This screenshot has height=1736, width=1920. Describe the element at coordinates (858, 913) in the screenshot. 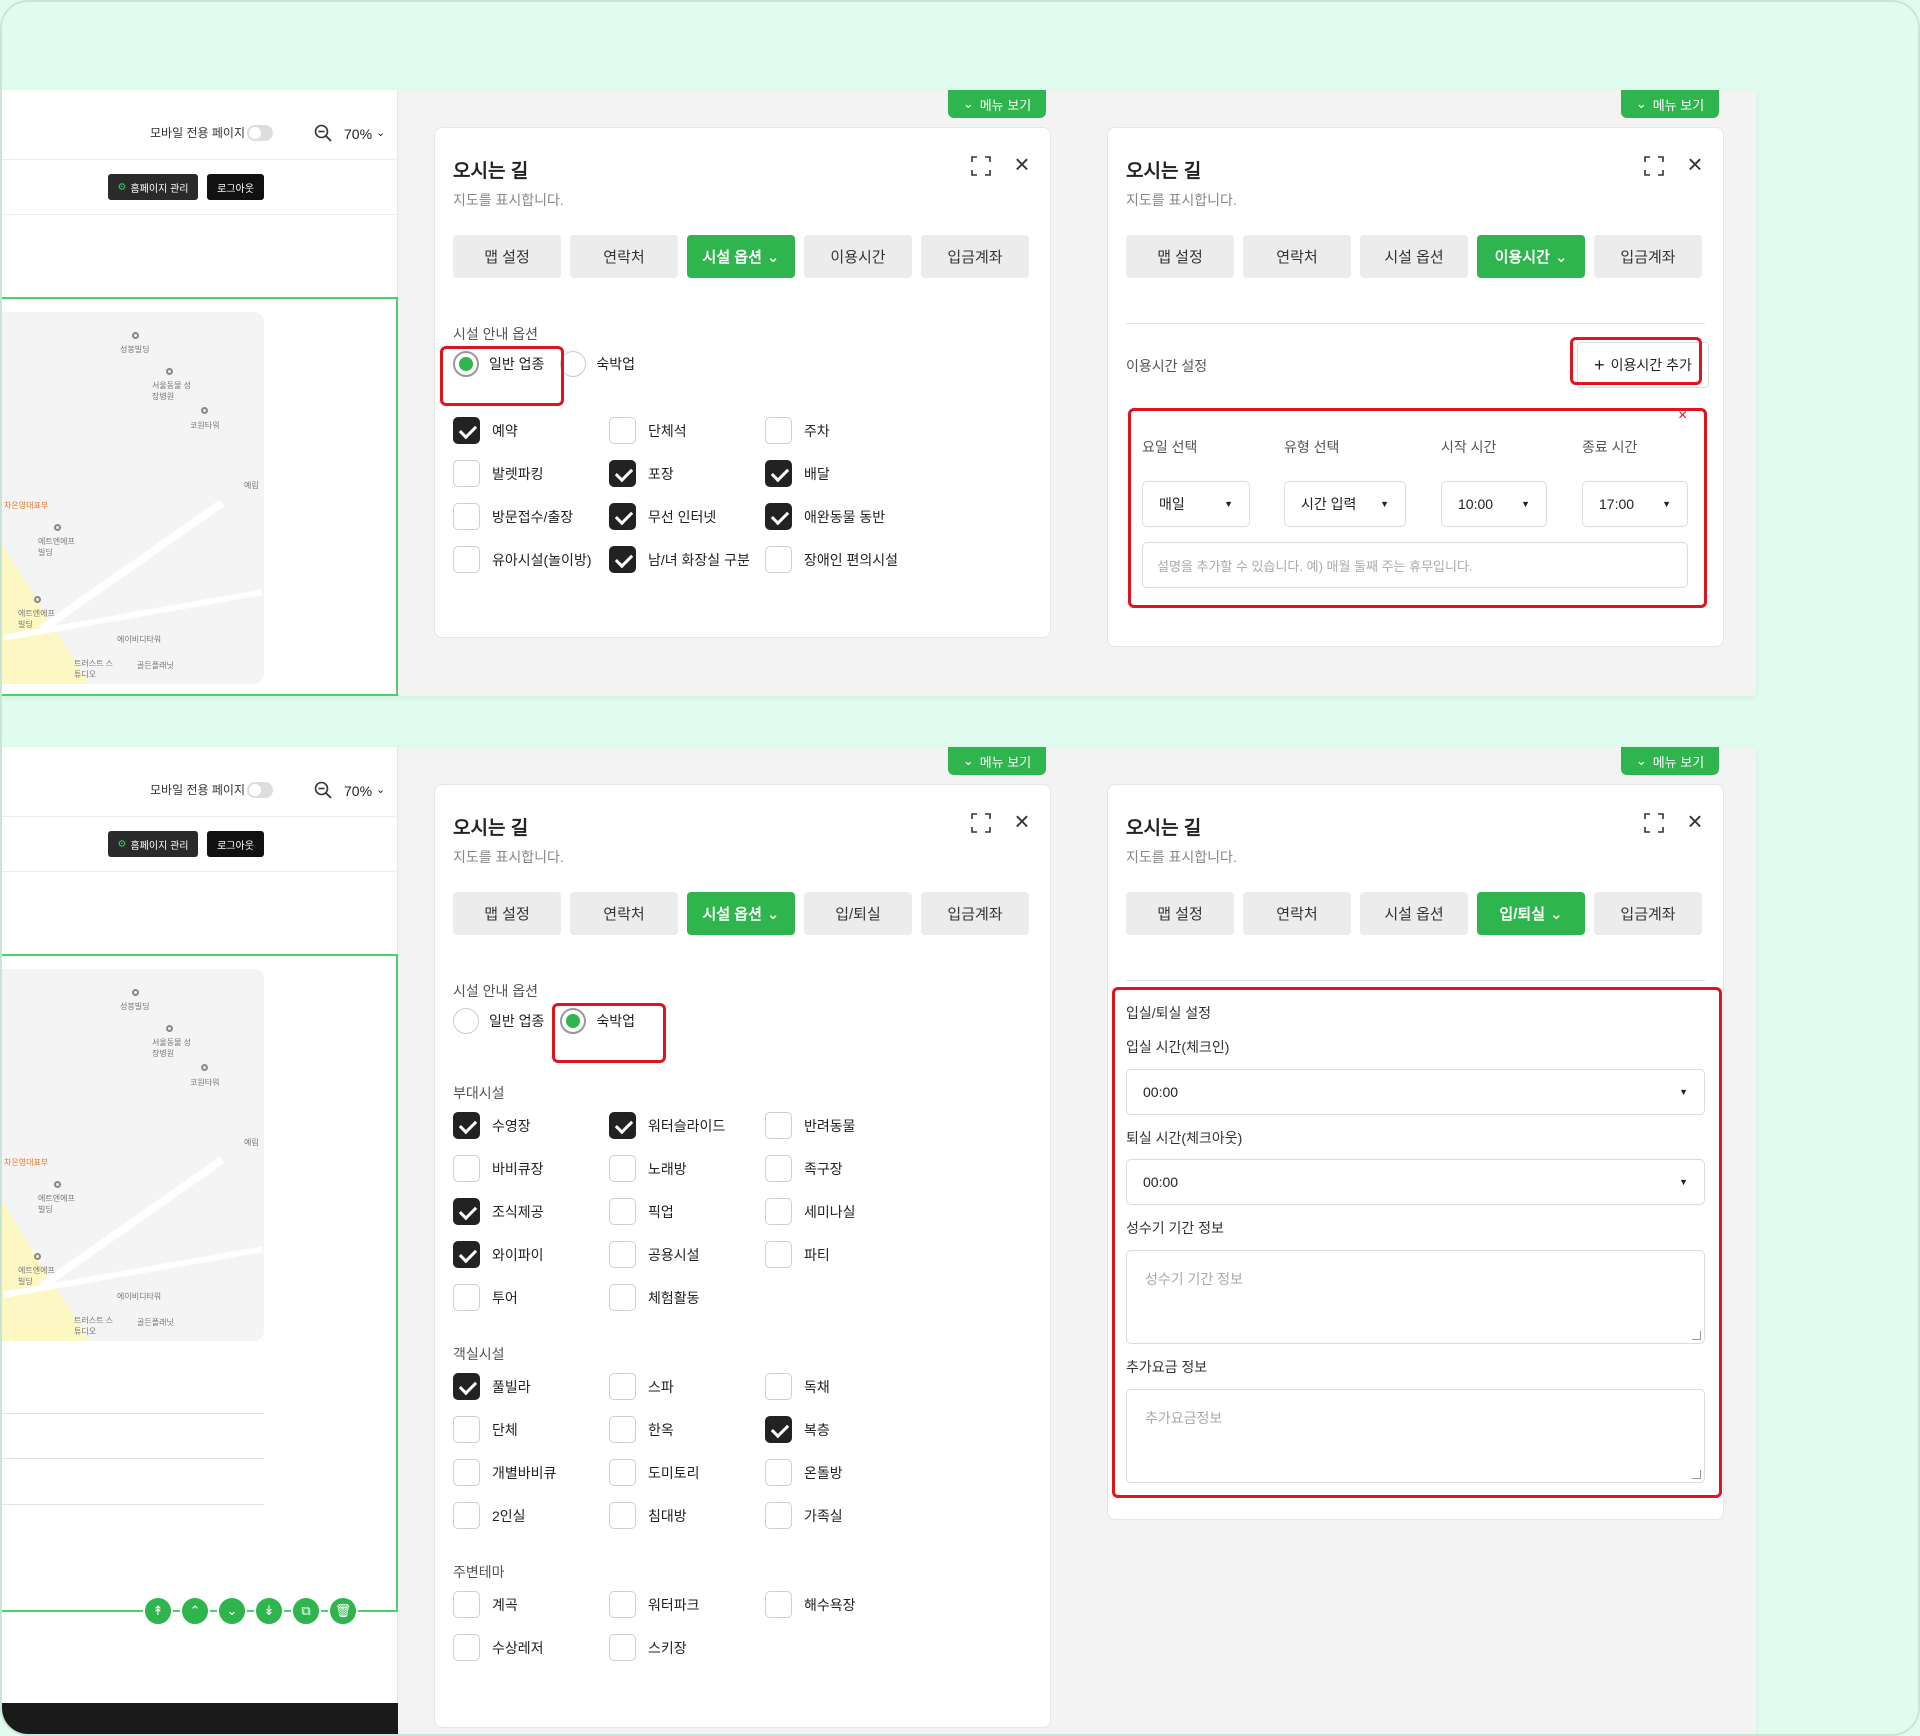

I see `tab-checkin-checkout: 입/퇴실` at that location.